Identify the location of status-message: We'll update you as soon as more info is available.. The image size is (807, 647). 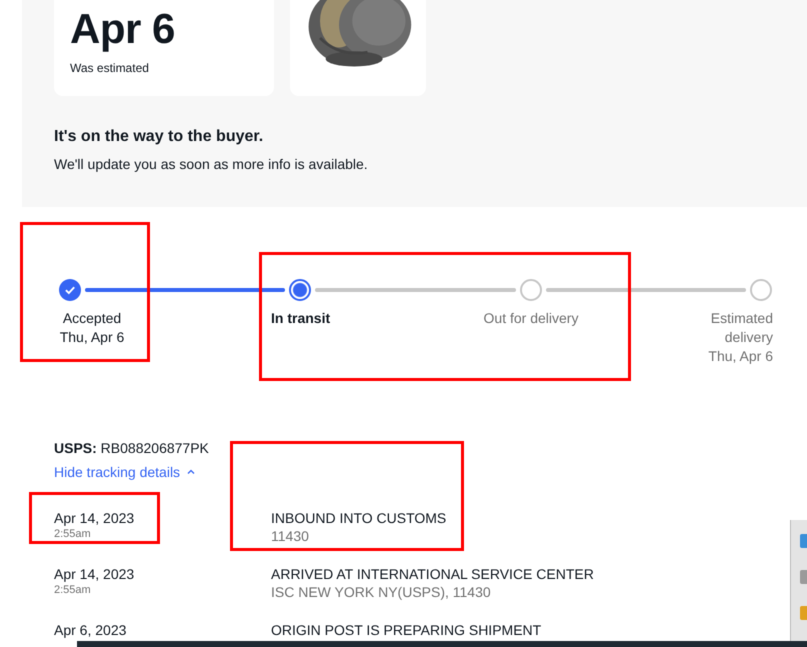
(211, 164).